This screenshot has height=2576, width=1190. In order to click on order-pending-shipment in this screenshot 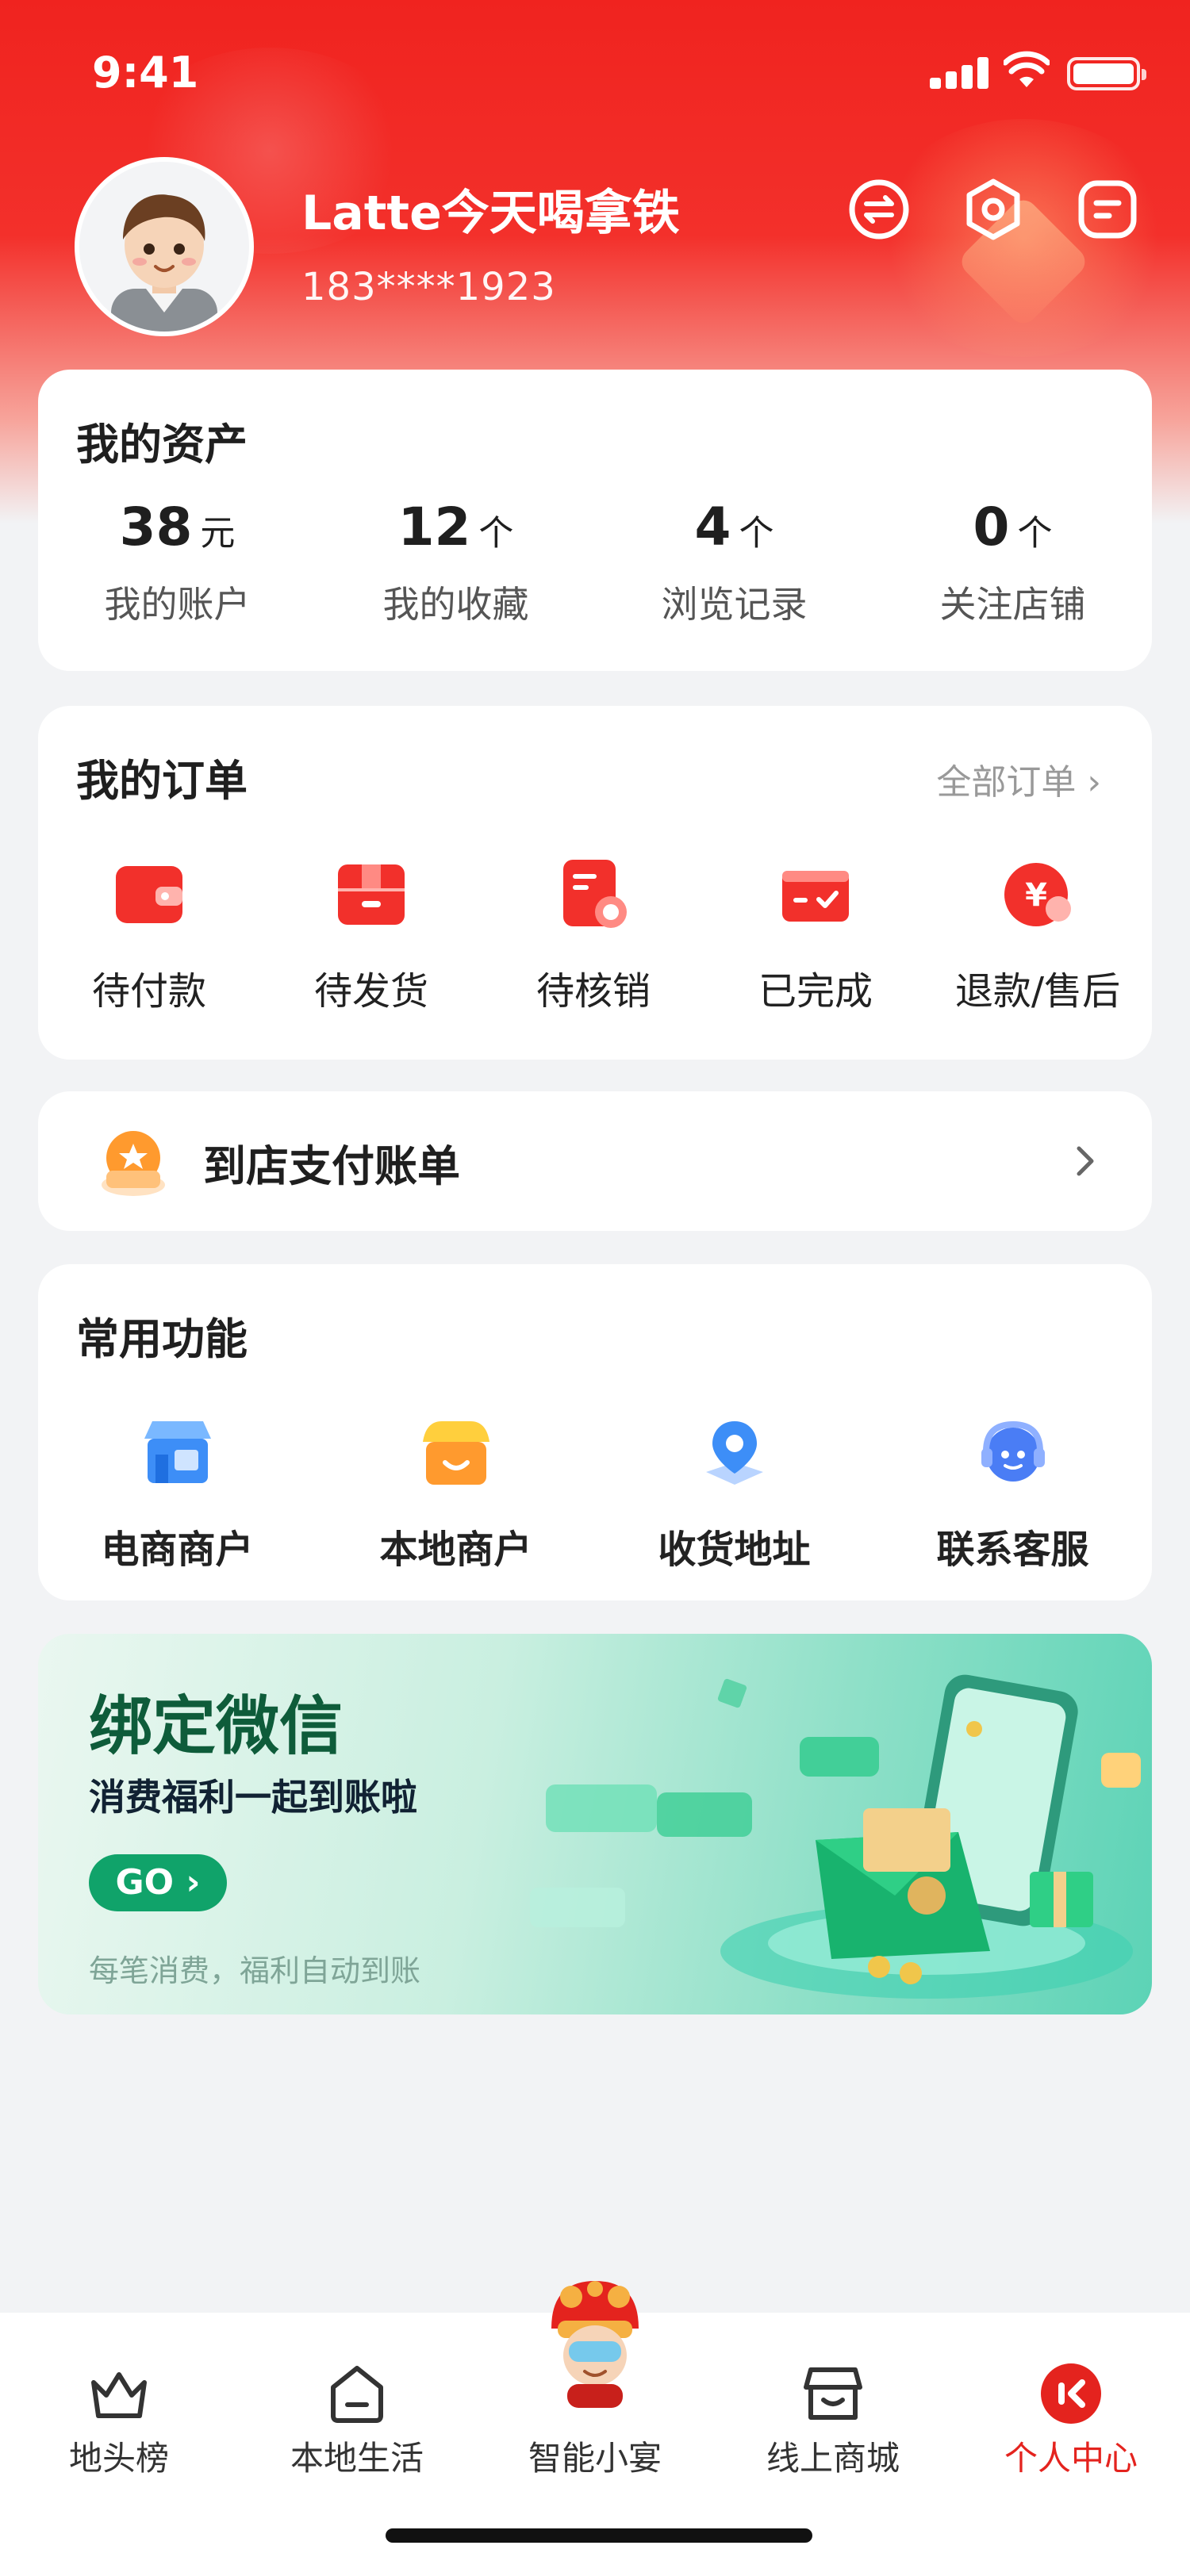, I will do `click(371, 896)`.